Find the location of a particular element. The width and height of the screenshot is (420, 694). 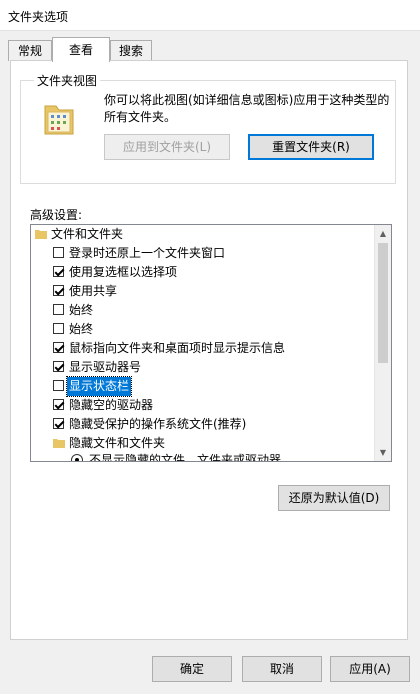

radio-button is located at coordinates (77, 457).